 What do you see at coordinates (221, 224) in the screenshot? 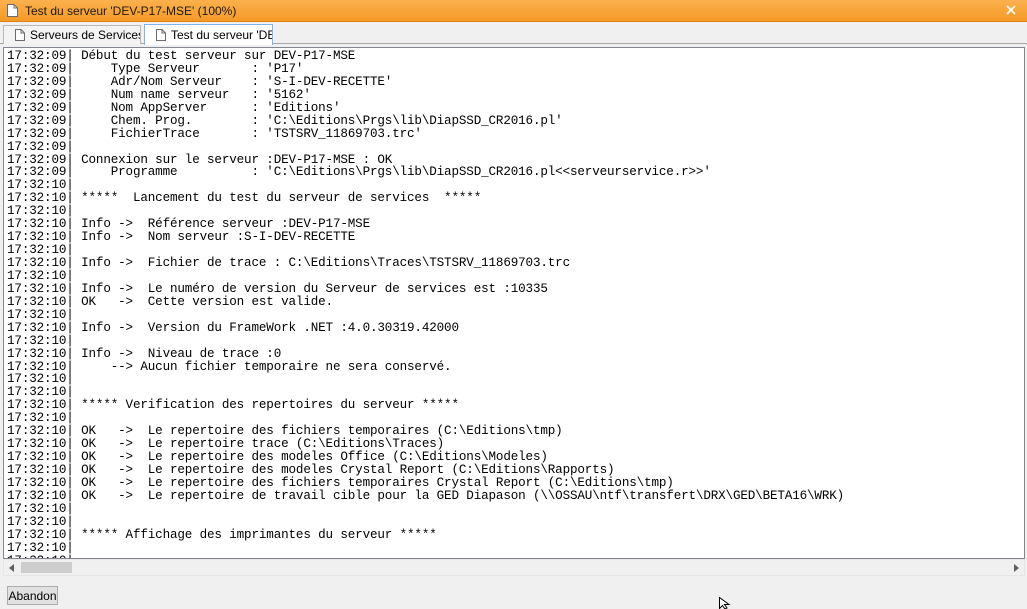
I see `log-message: Info -> Référence serveur :DEV-P17-MSE` at bounding box center [221, 224].